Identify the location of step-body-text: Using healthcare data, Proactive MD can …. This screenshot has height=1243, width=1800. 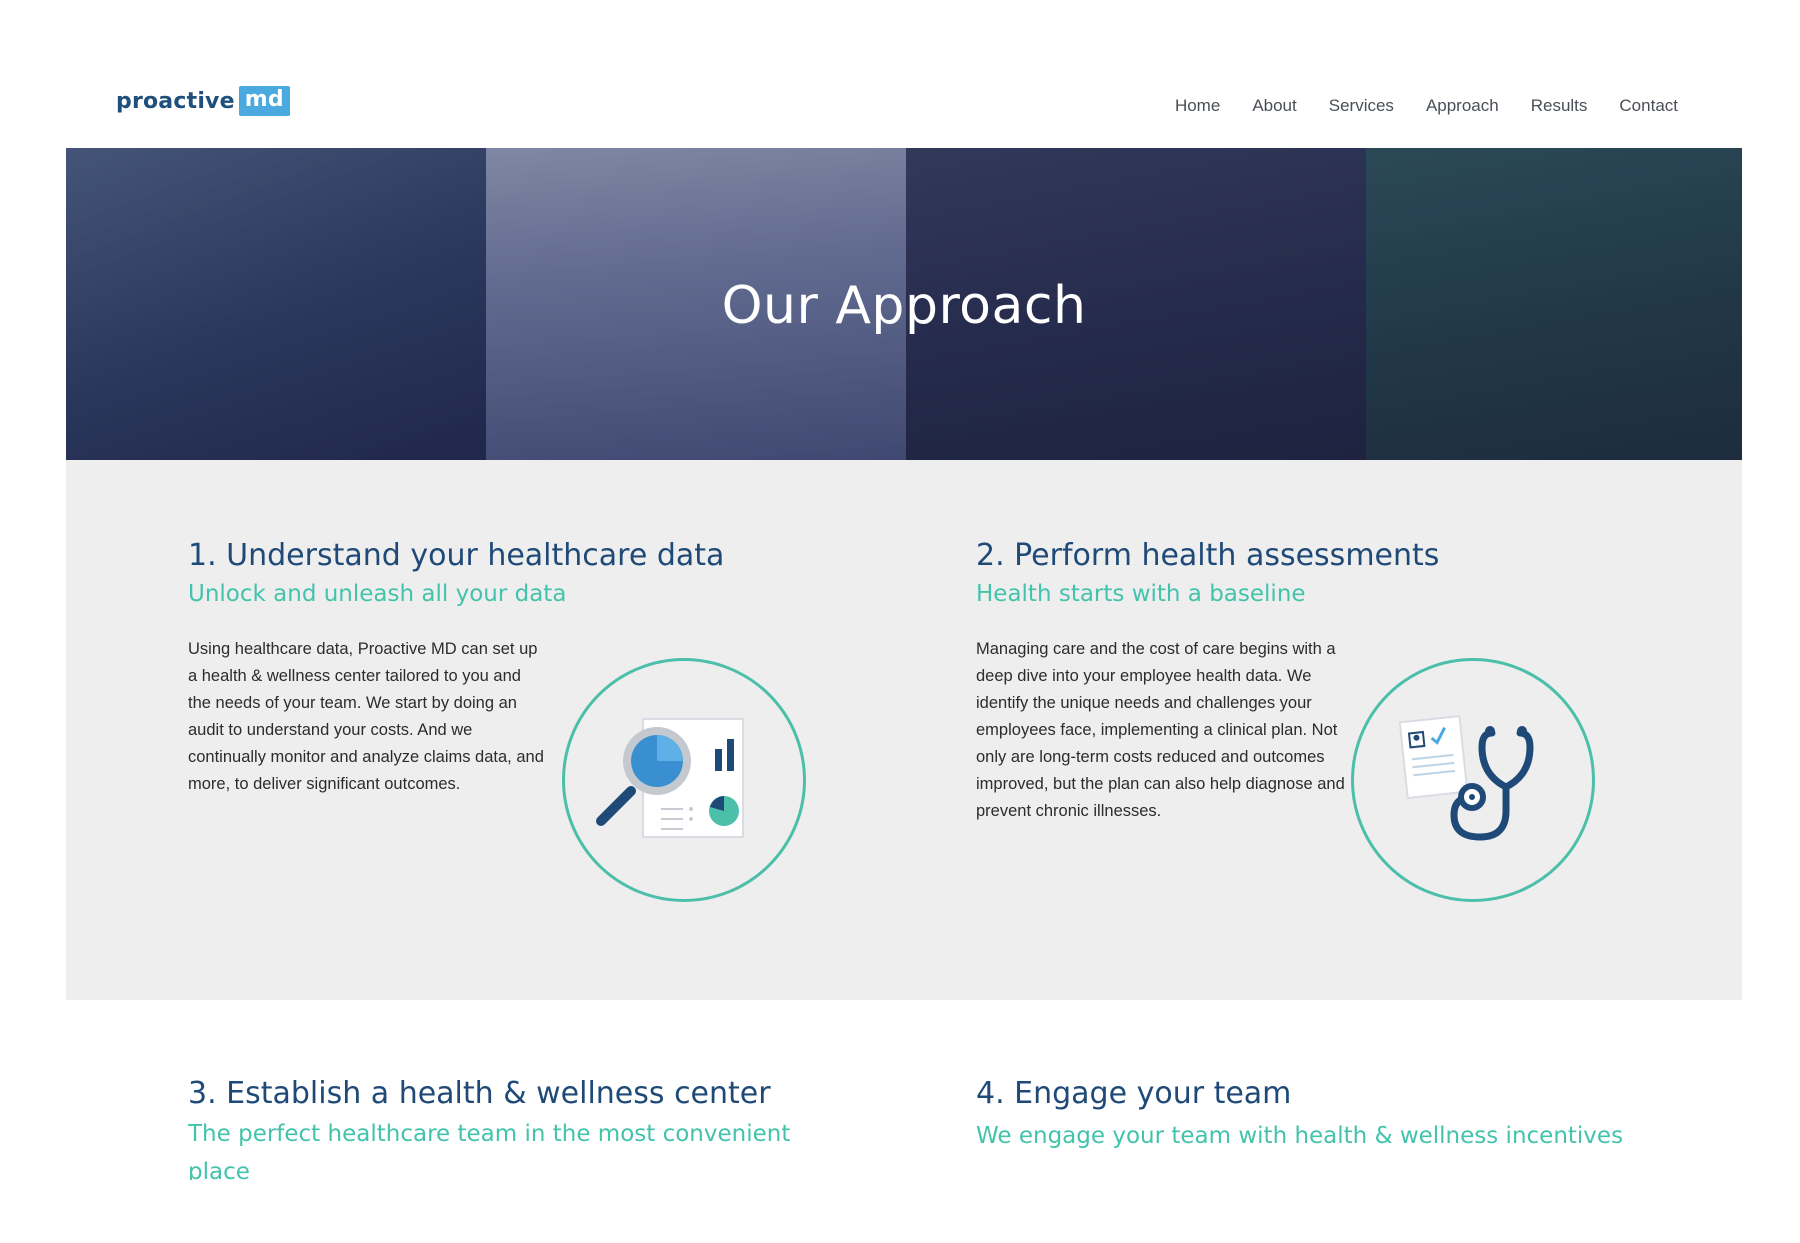
(366, 716).